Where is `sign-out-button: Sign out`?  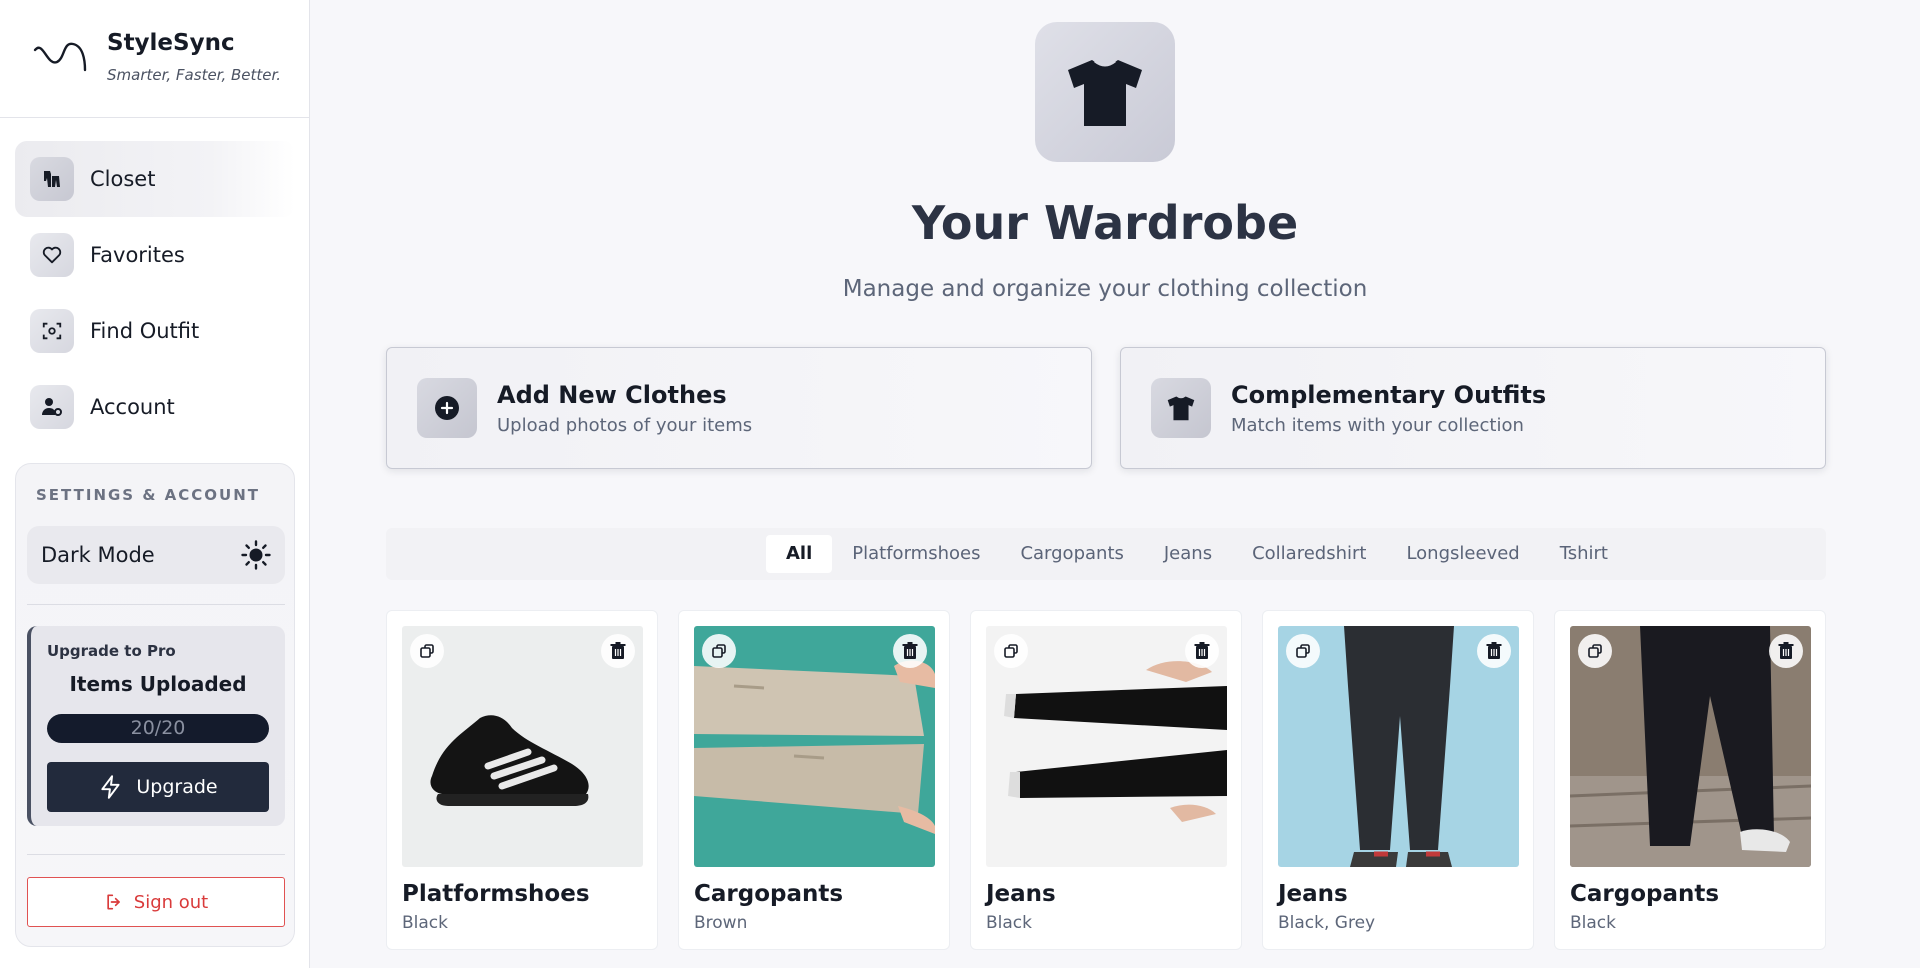 sign-out-button: Sign out is located at coordinates (156, 902).